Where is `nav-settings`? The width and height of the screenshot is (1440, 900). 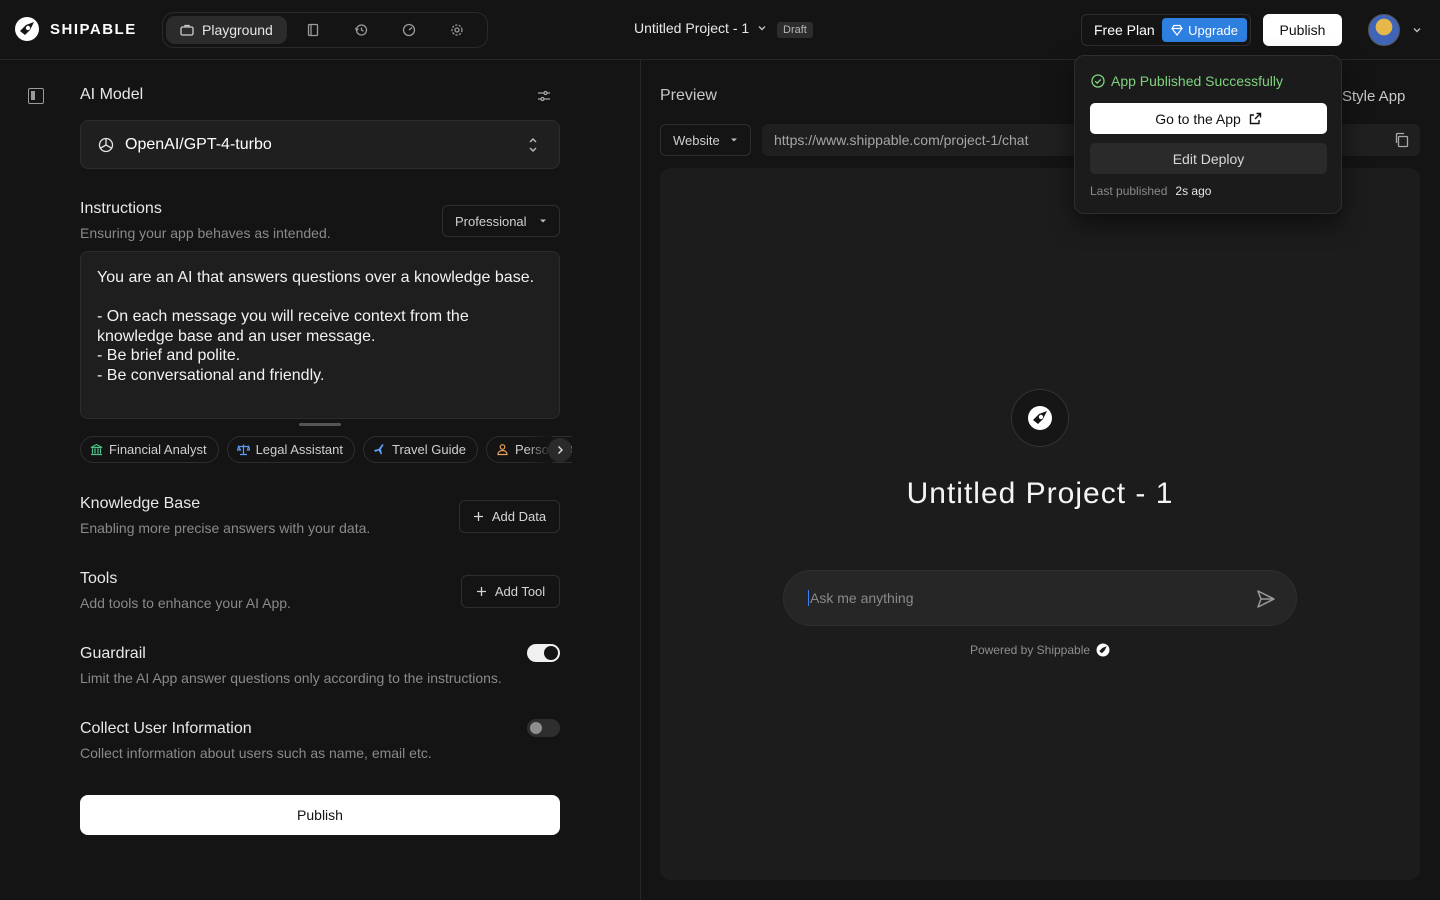
nav-settings is located at coordinates (457, 30).